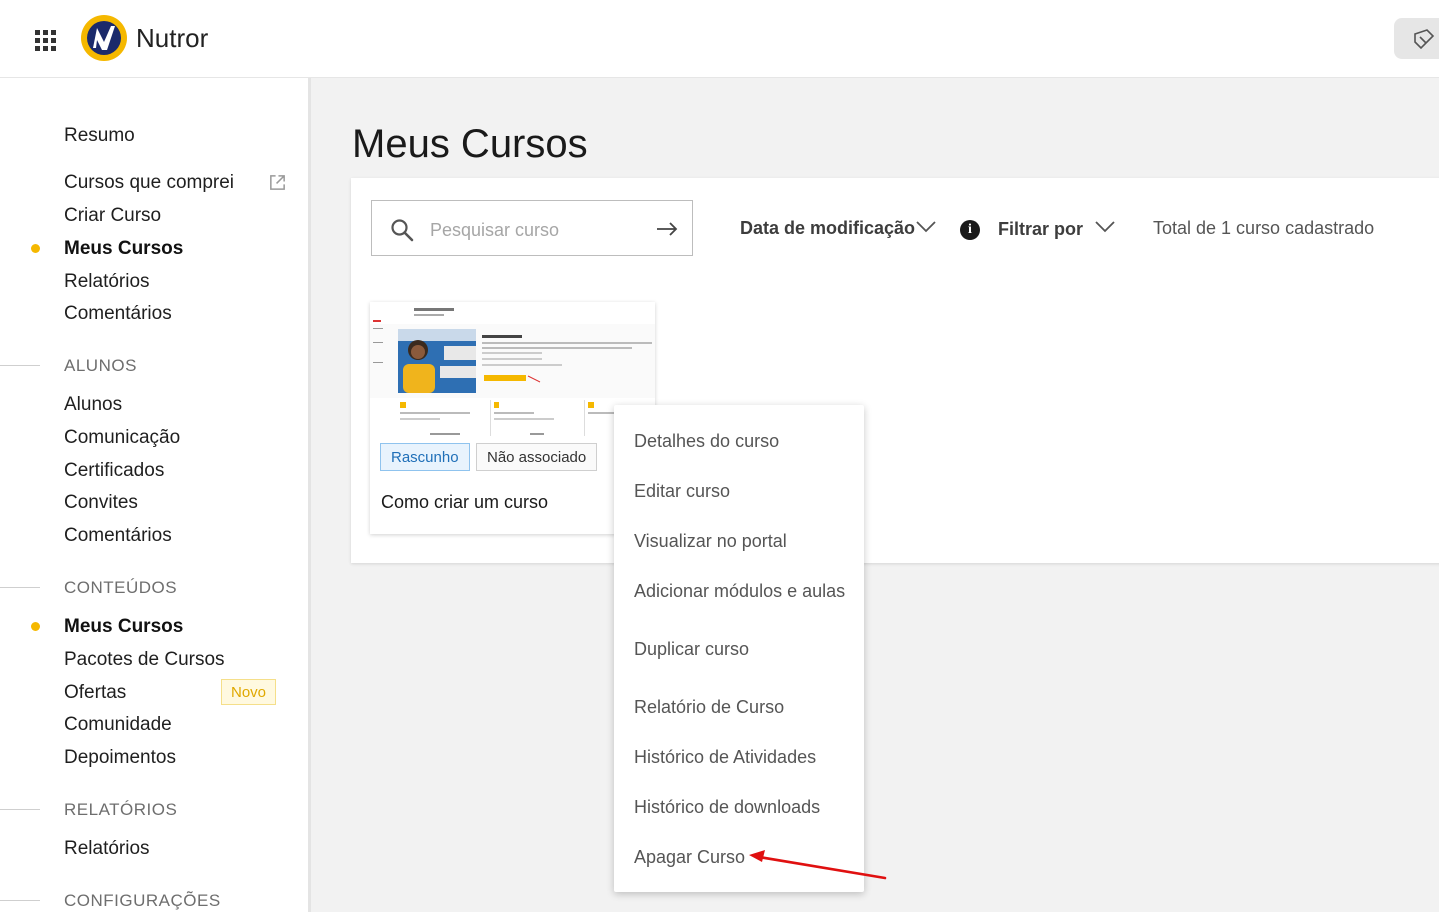 The height and width of the screenshot is (912, 1439). What do you see at coordinates (122, 438) in the screenshot?
I see `sidebar-item-comunicacao: Comunicação` at bounding box center [122, 438].